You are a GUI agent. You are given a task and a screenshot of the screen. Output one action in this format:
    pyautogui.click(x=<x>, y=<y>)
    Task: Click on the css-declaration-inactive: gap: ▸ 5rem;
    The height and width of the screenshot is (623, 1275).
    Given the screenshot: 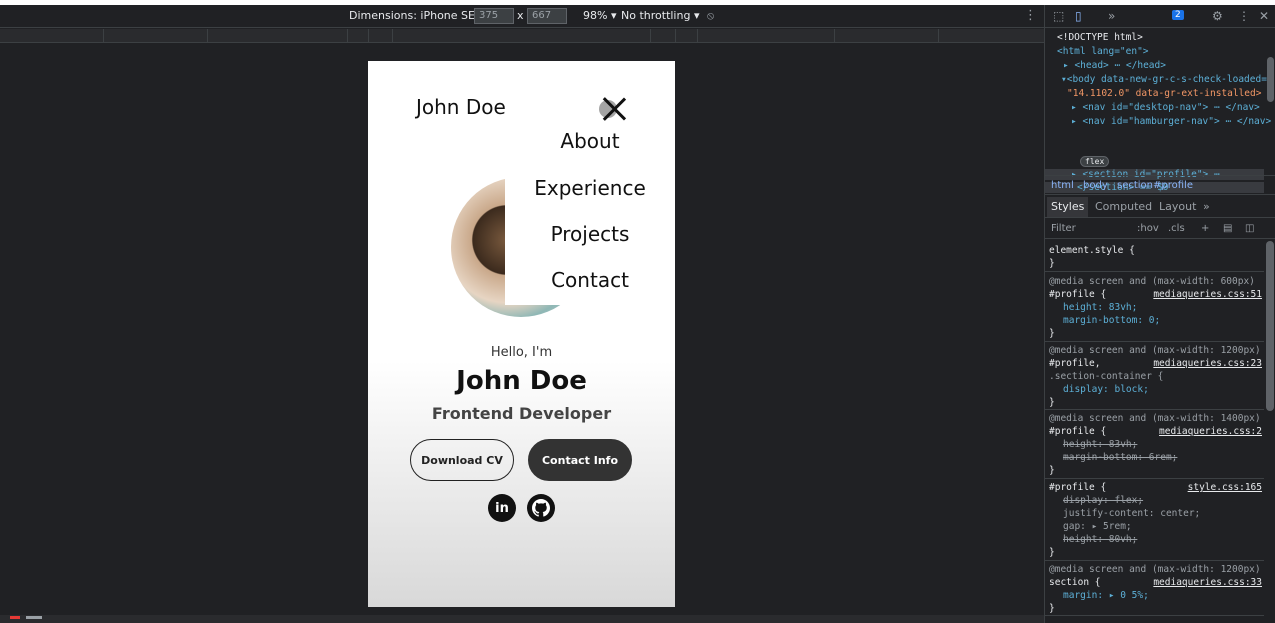 What is the action you would take?
    pyautogui.click(x=1097, y=526)
    